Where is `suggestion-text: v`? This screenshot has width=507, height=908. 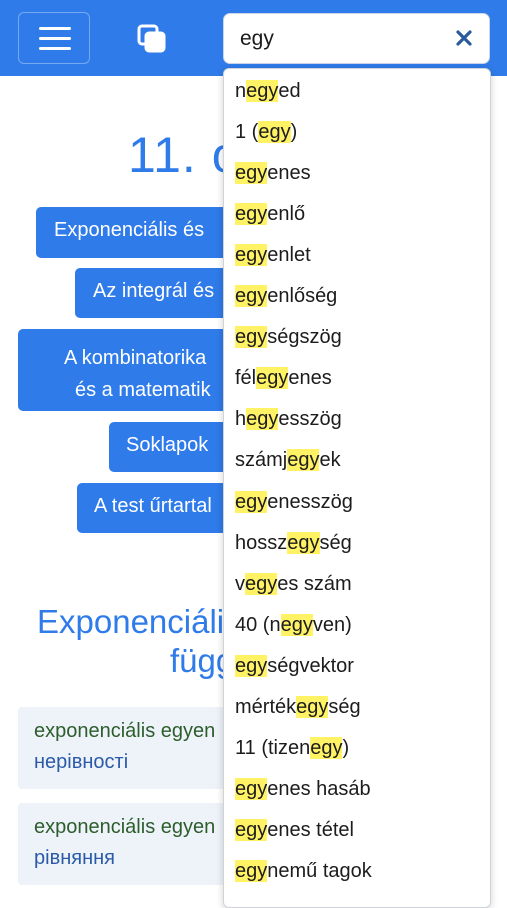 suggestion-text: v is located at coordinates (240, 583).